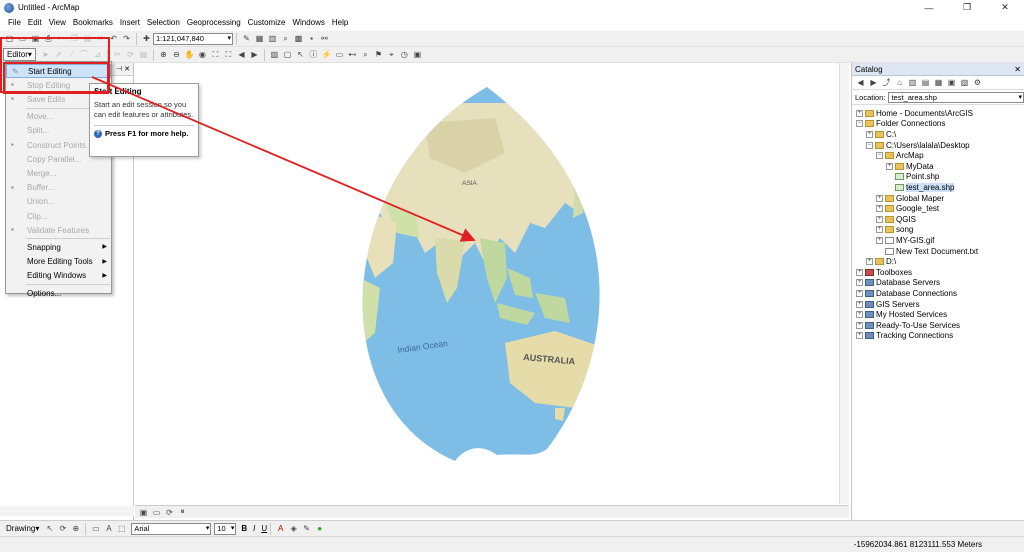  I want to click on editor-menu-item-start-editing: ✎ Start Editing, so click(58, 71).